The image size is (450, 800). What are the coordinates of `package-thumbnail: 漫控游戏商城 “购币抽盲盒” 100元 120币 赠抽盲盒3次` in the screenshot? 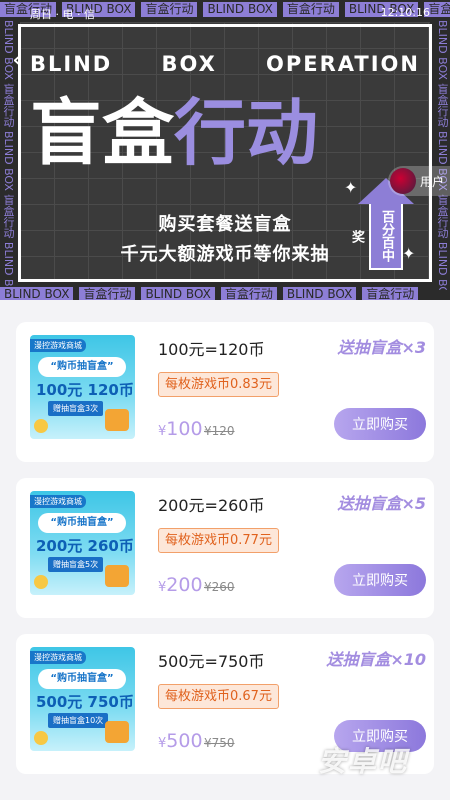 It's located at (82, 387).